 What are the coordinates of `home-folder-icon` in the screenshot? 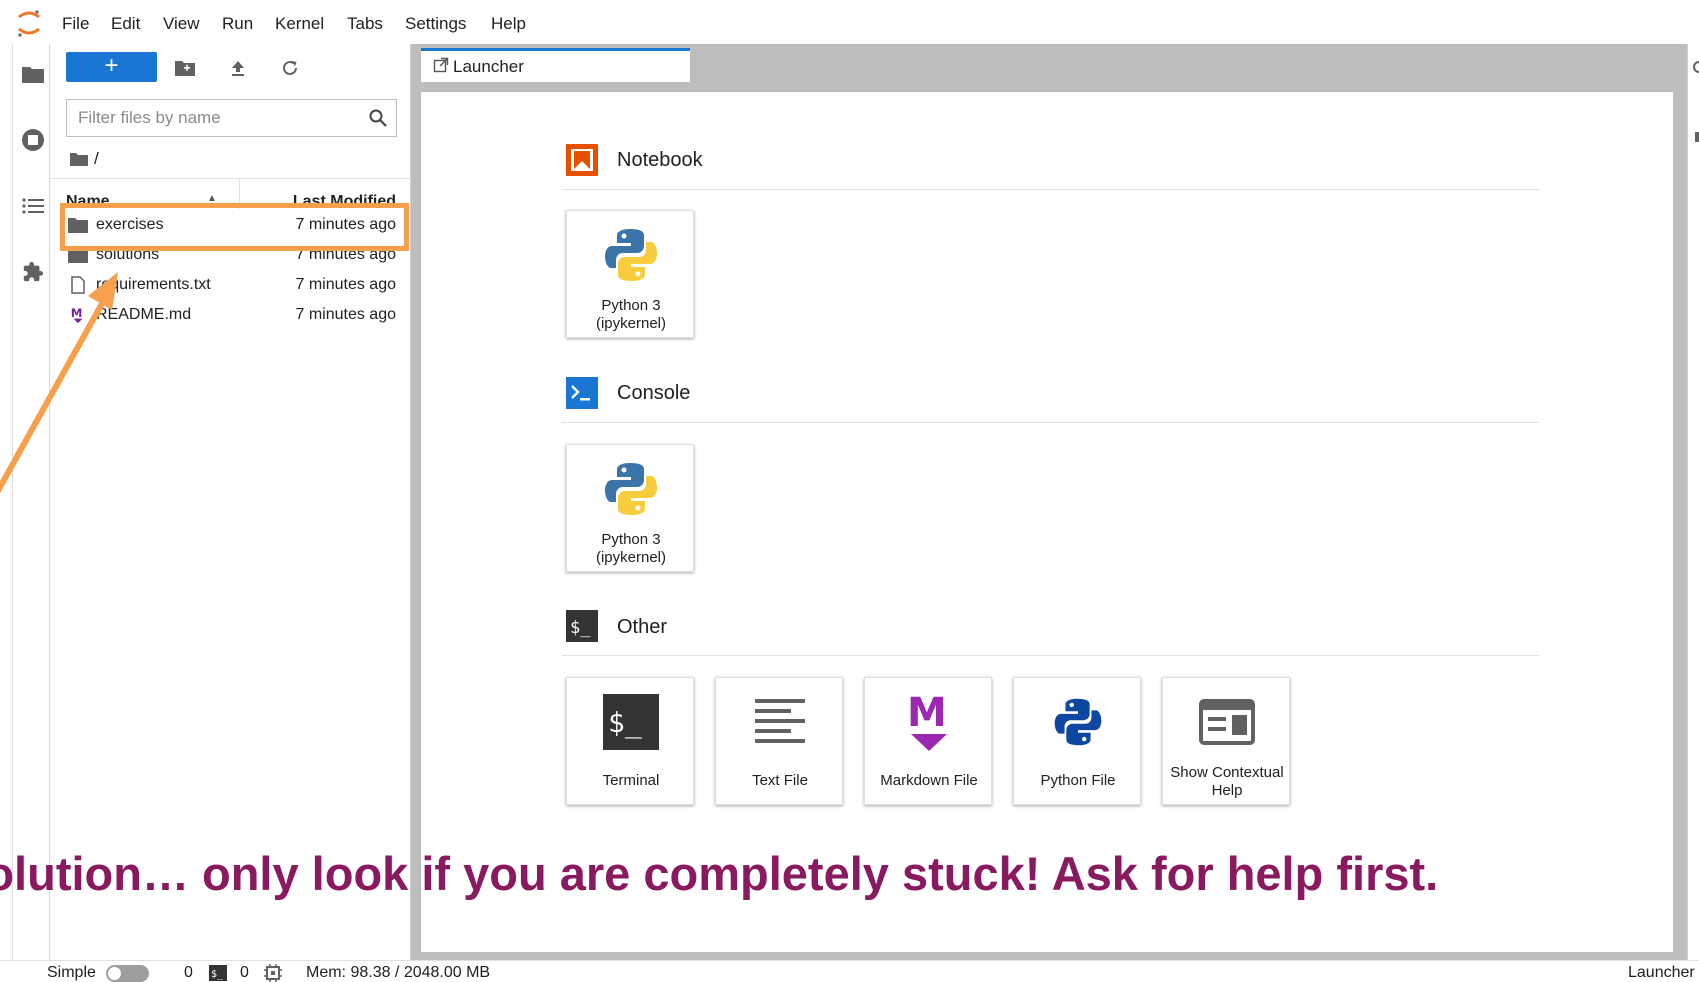 It's located at (79, 159).